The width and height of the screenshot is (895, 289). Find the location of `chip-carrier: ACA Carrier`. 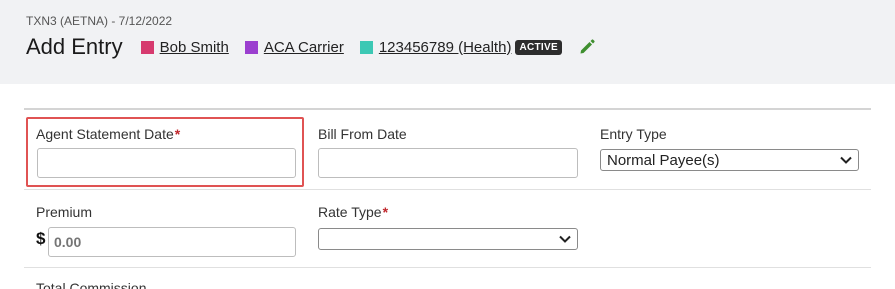

chip-carrier: ACA Carrier is located at coordinates (294, 47).